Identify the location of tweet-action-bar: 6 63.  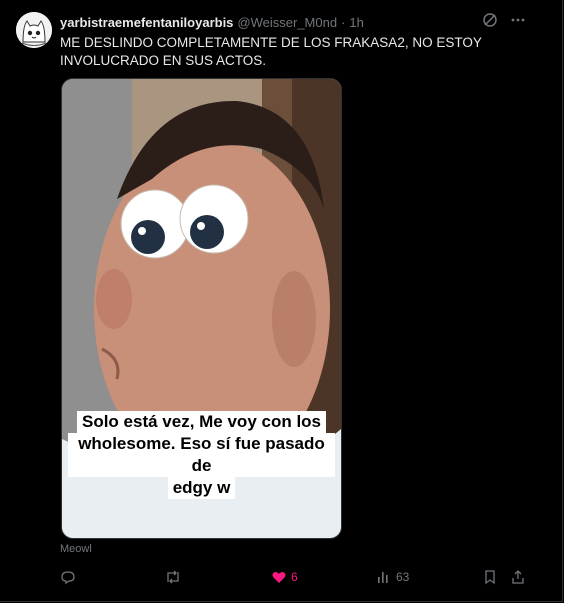
(295, 577).